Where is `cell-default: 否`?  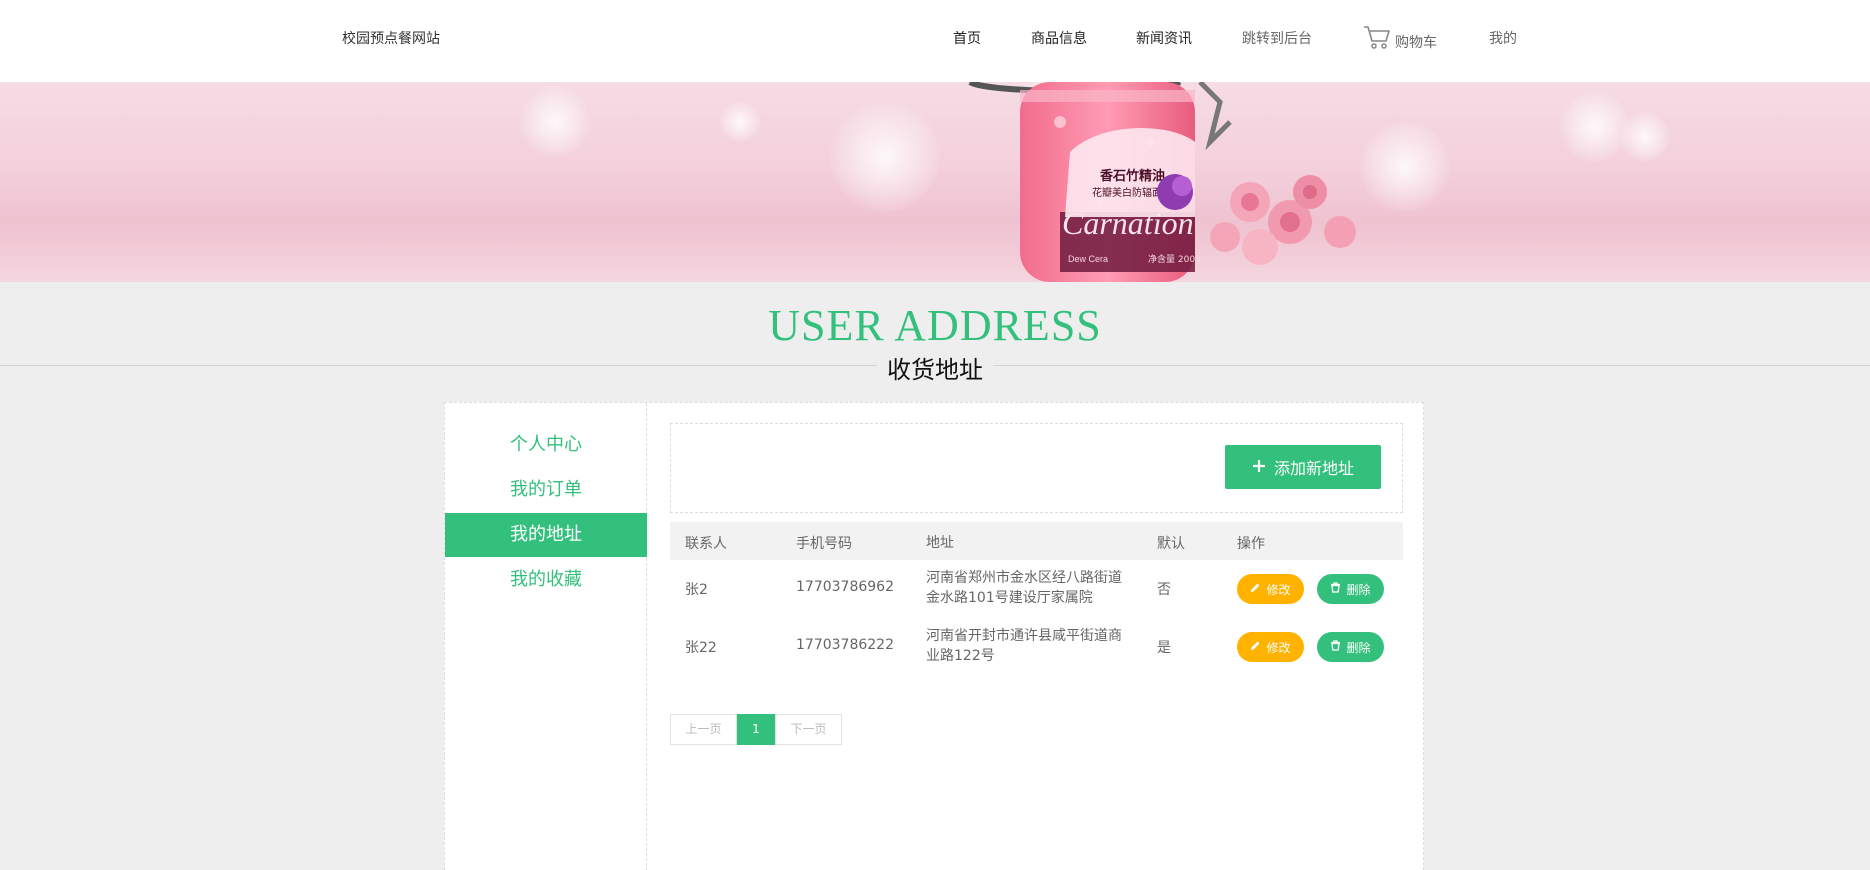 cell-default: 否 is located at coordinates (1164, 590).